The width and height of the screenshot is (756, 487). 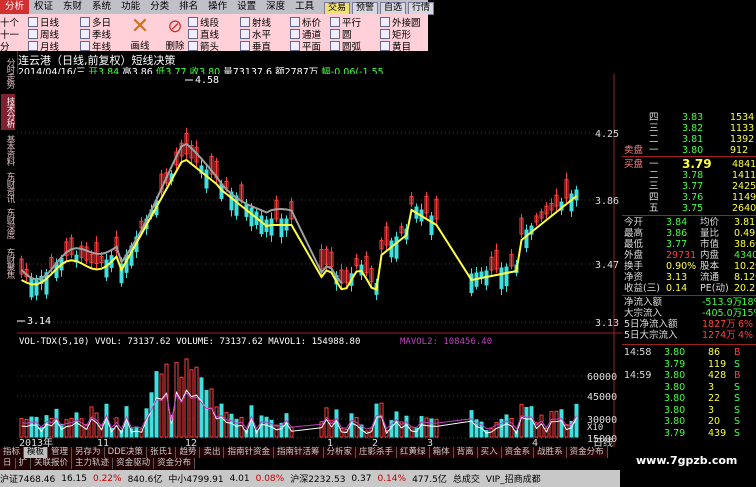 What do you see at coordinates (304, 7) in the screenshot?
I see `menu-item-10: 工具` at bounding box center [304, 7].